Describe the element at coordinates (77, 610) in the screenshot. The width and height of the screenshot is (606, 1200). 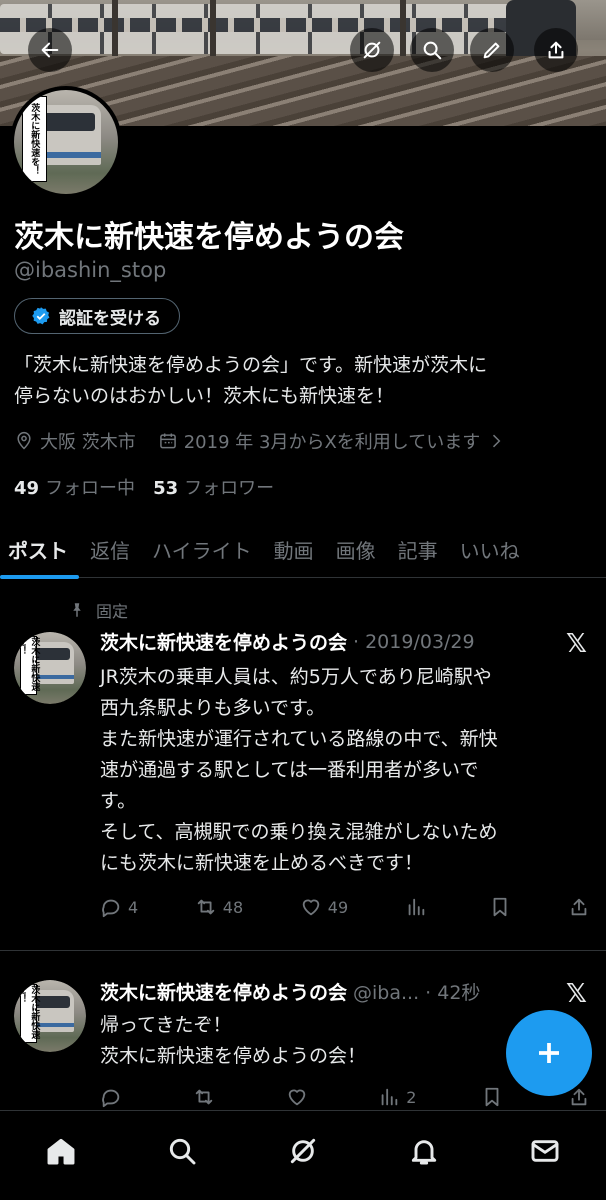
I see `pin-icon` at that location.